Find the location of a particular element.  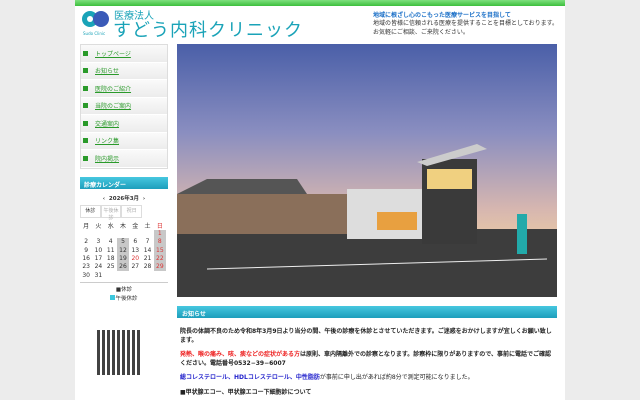

week-row: 30 31 is located at coordinates (123, 275).